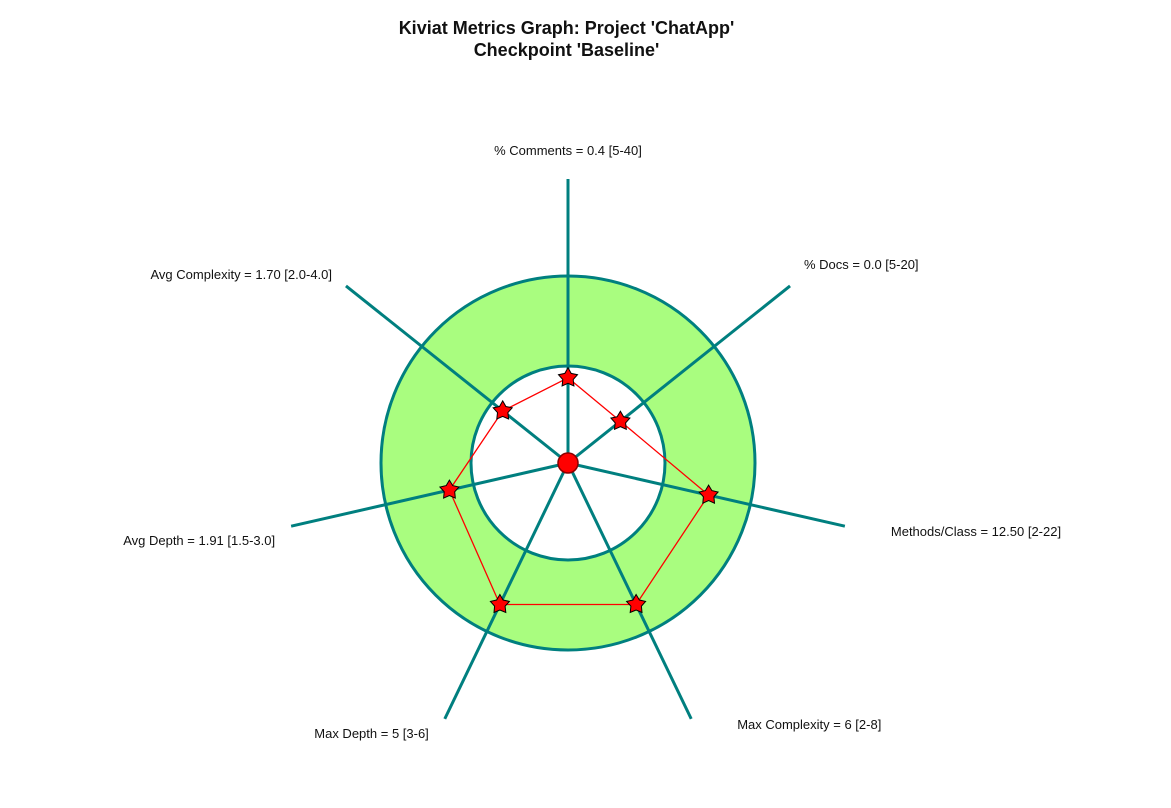 This screenshot has width=1171, height=808. Describe the element at coordinates (861, 264) in the screenshot. I see `axis-label-pct-docs: % Docs = 0.0 [5-20]` at that location.